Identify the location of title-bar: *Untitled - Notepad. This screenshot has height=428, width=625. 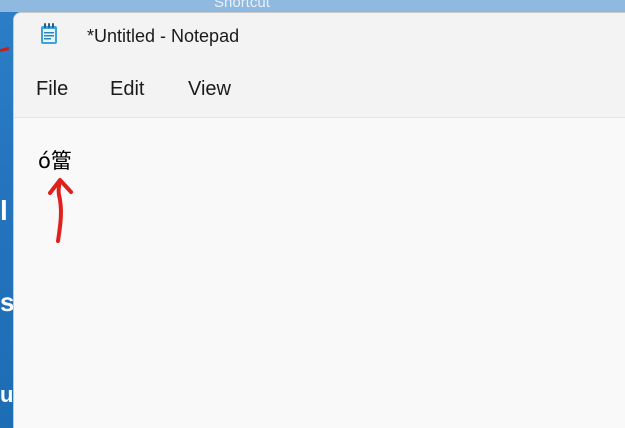
(319, 36).